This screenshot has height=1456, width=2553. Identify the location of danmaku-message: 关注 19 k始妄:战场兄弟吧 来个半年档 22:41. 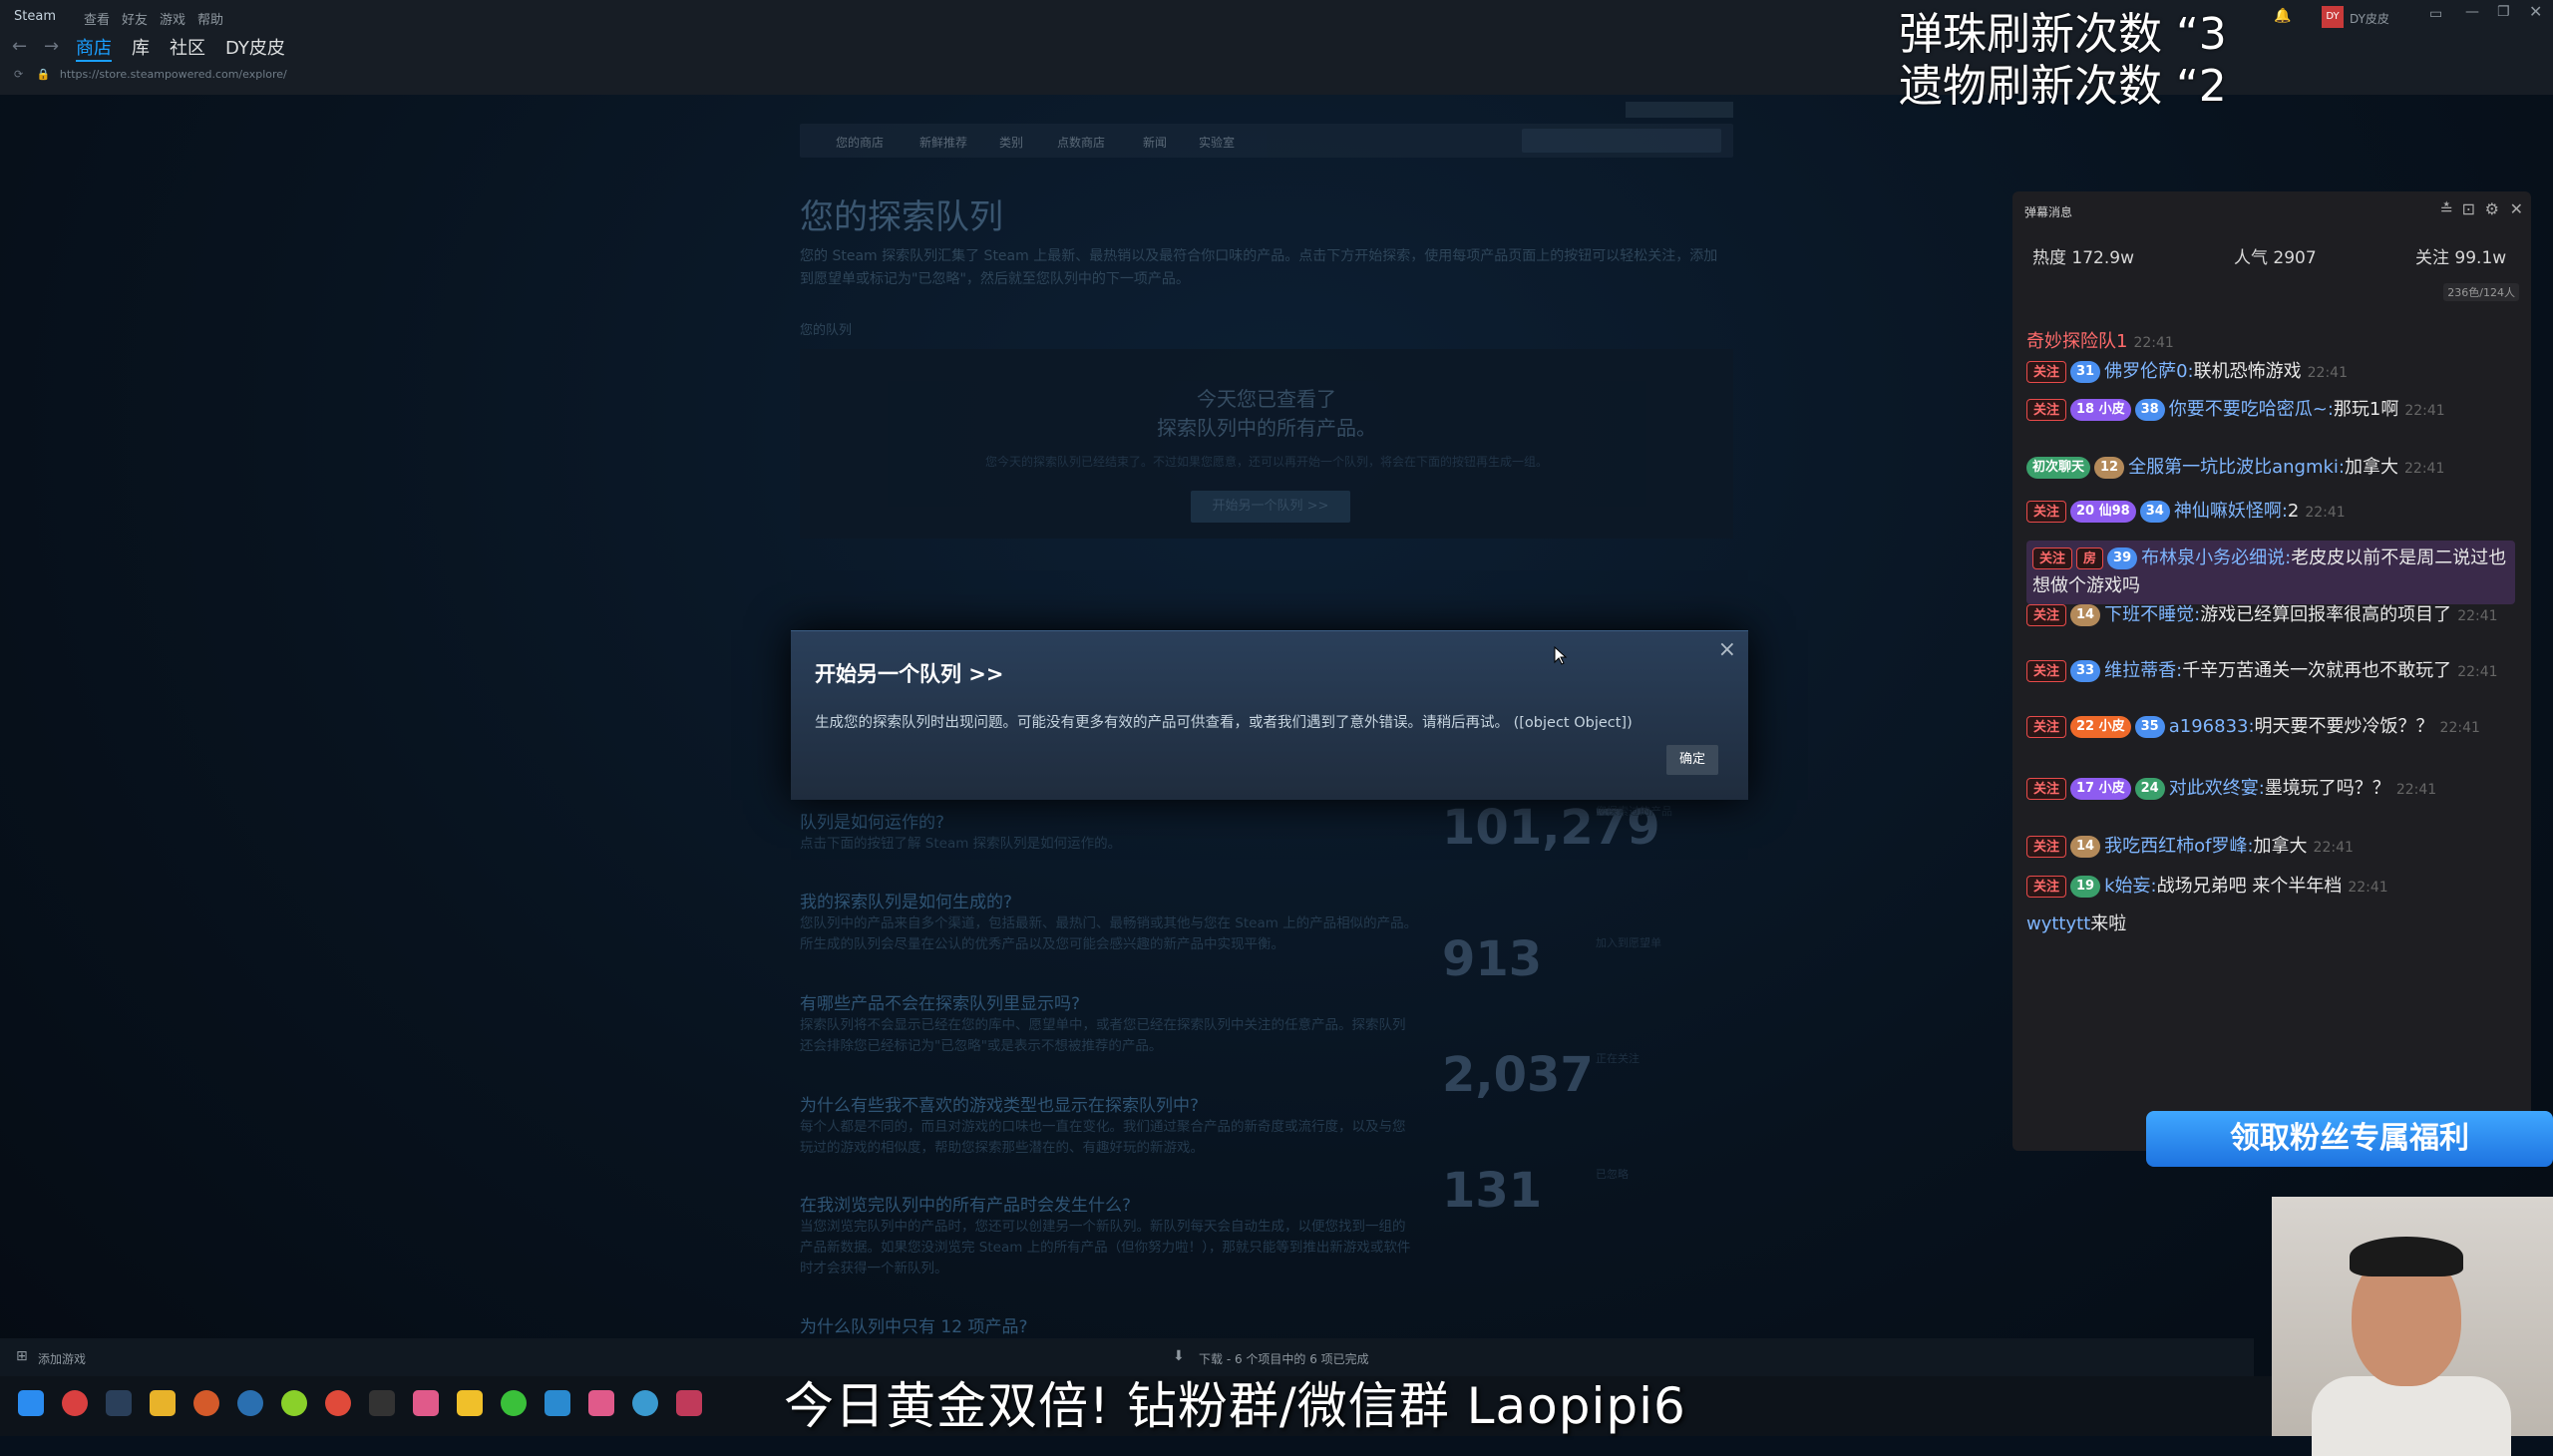
(2276, 887).